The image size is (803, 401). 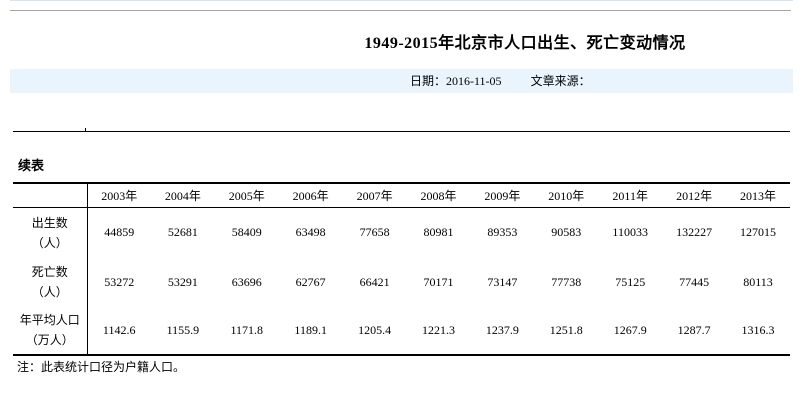 I want to click on year-header: 2007年, so click(x=374, y=195).